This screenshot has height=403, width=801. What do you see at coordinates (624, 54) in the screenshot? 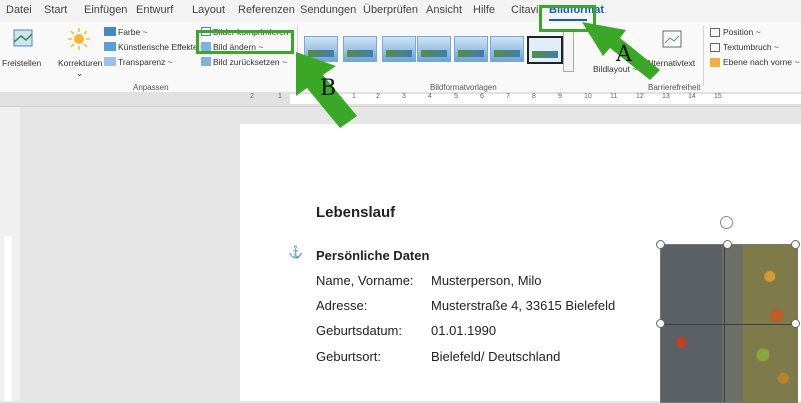
I see `callout-a: A` at bounding box center [624, 54].